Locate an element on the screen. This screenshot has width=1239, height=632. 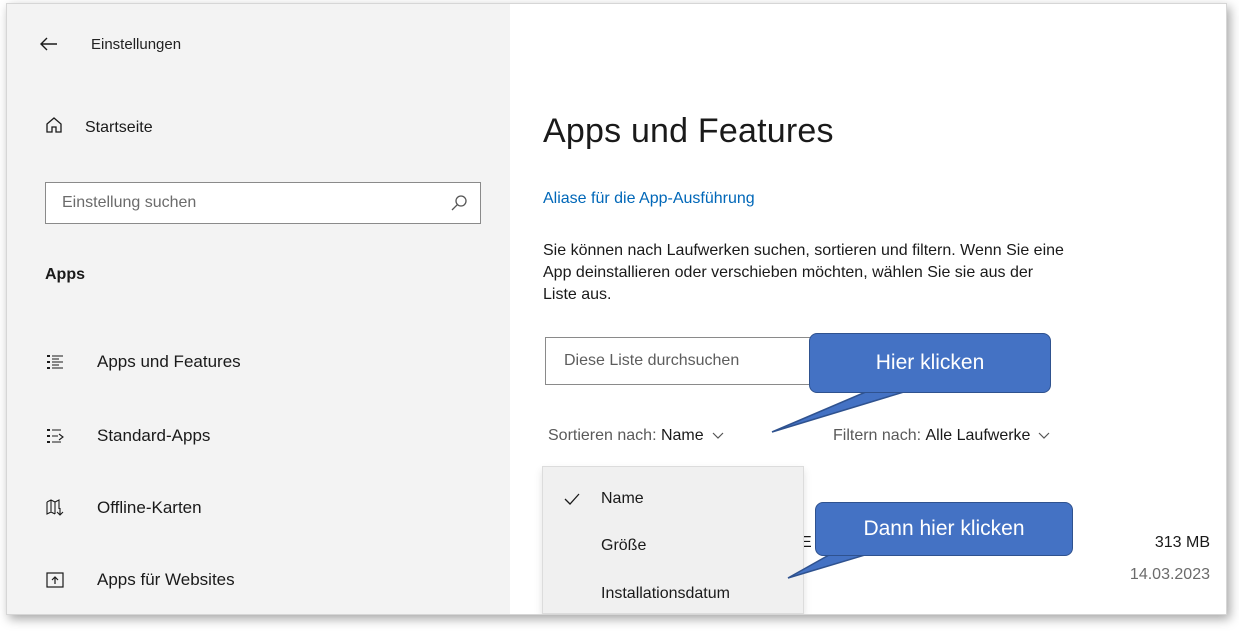
apps-websites-icon is located at coordinates (55, 580).